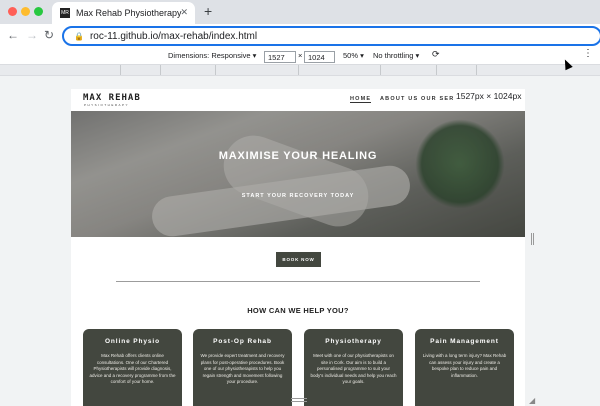 This screenshot has height=406, width=600. Describe the element at coordinates (532, 239) in the screenshot. I see `viewport-resize-handle-right` at that location.